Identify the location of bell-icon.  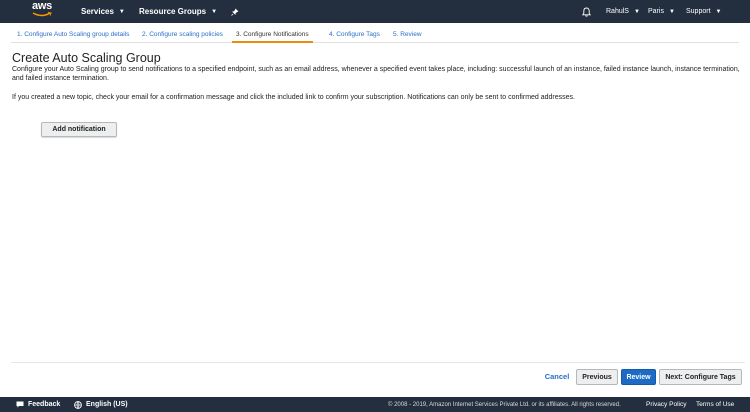
(586, 12).